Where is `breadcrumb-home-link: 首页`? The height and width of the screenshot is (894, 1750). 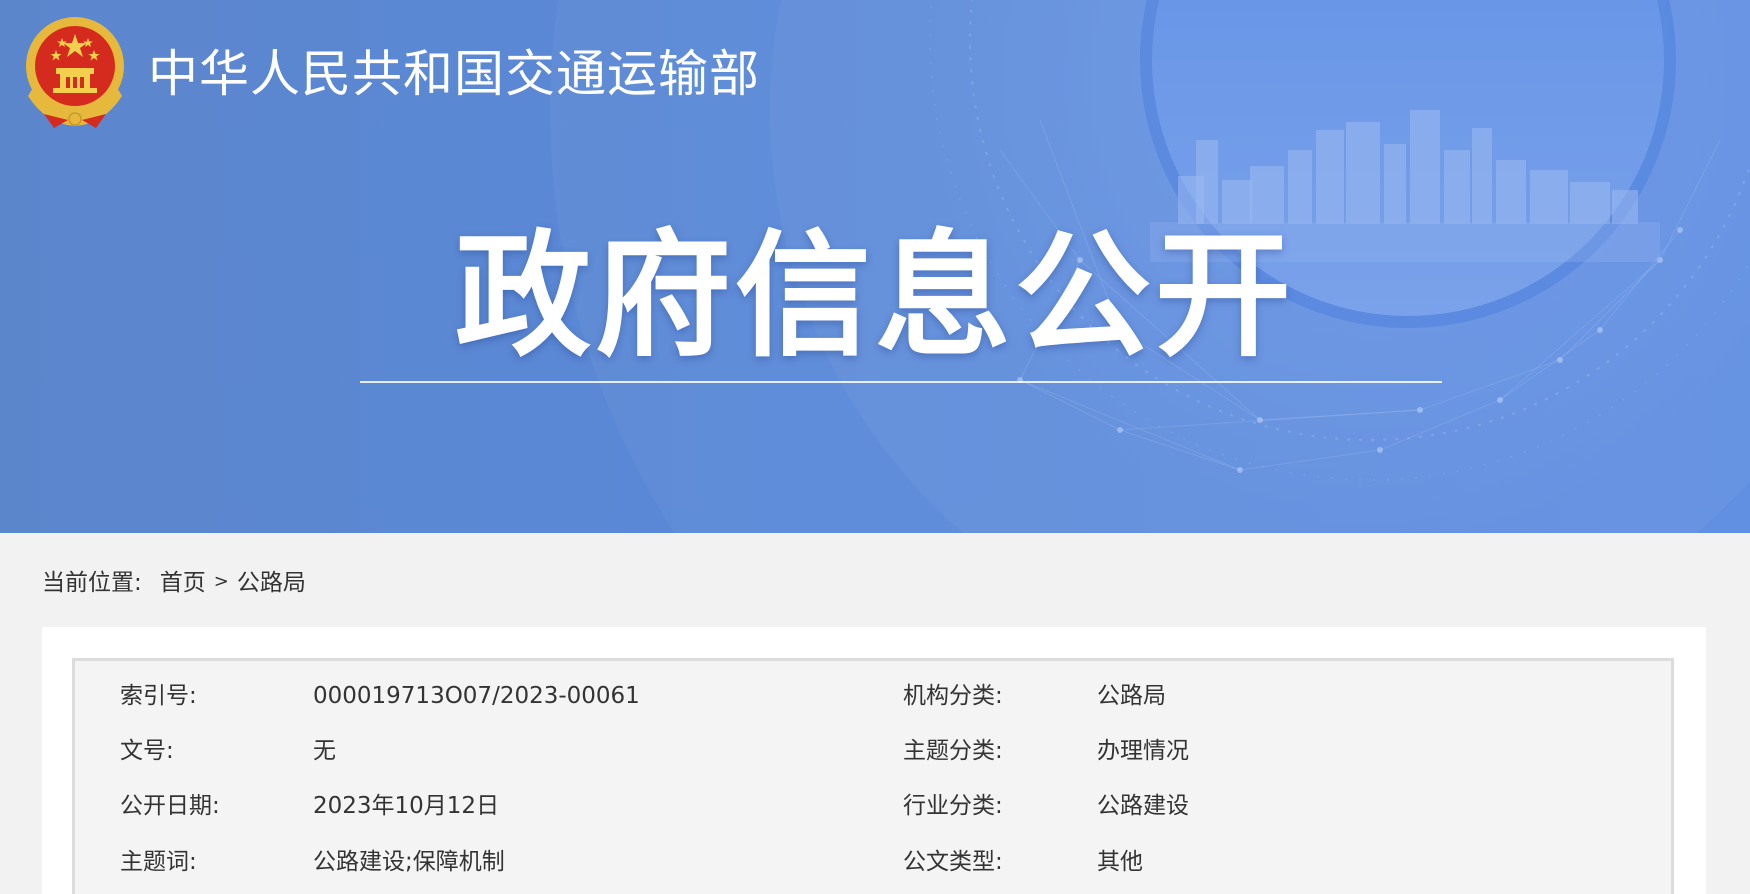
breadcrumb-home-link: 首页 is located at coordinates (183, 580).